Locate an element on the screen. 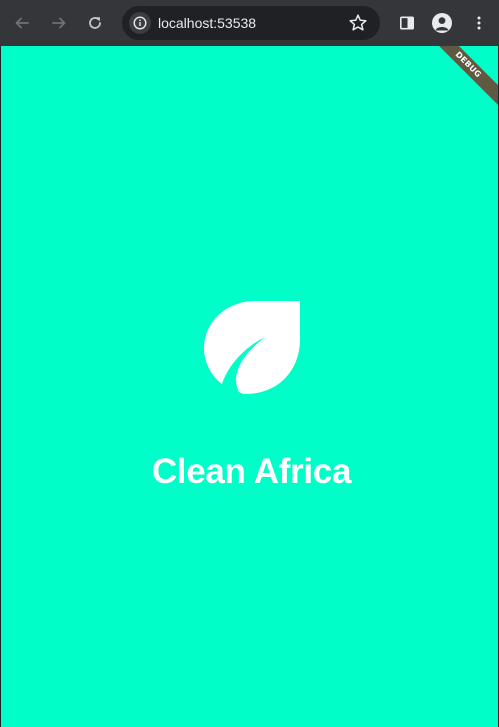  star-icon is located at coordinates (358, 23).